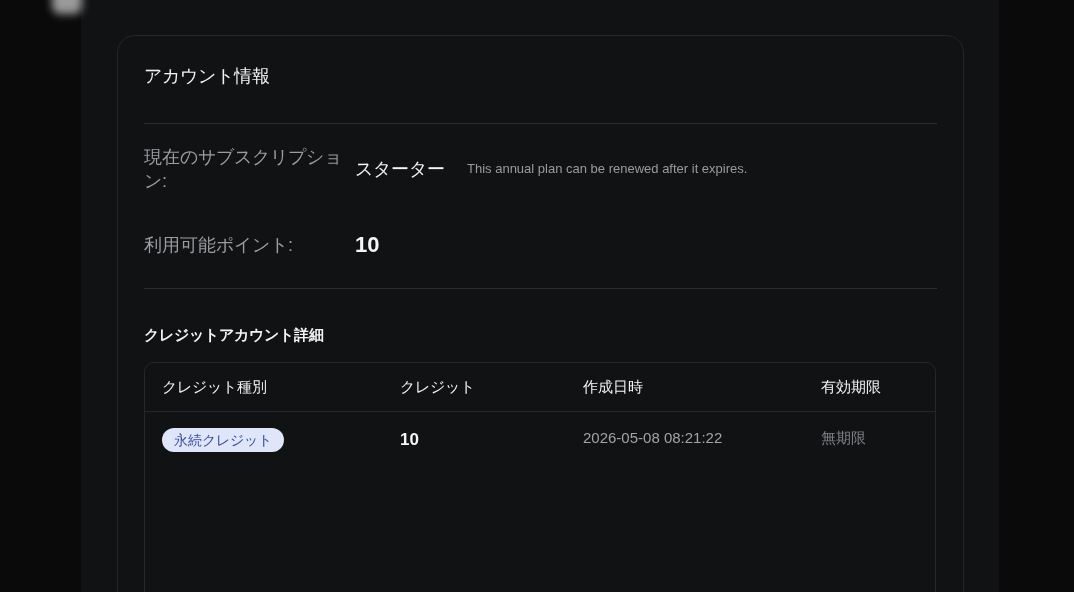 Image resolution: width=1074 pixels, height=592 pixels. I want to click on created-date-cell-text: 2026-05-08 08:21:22, so click(653, 438).